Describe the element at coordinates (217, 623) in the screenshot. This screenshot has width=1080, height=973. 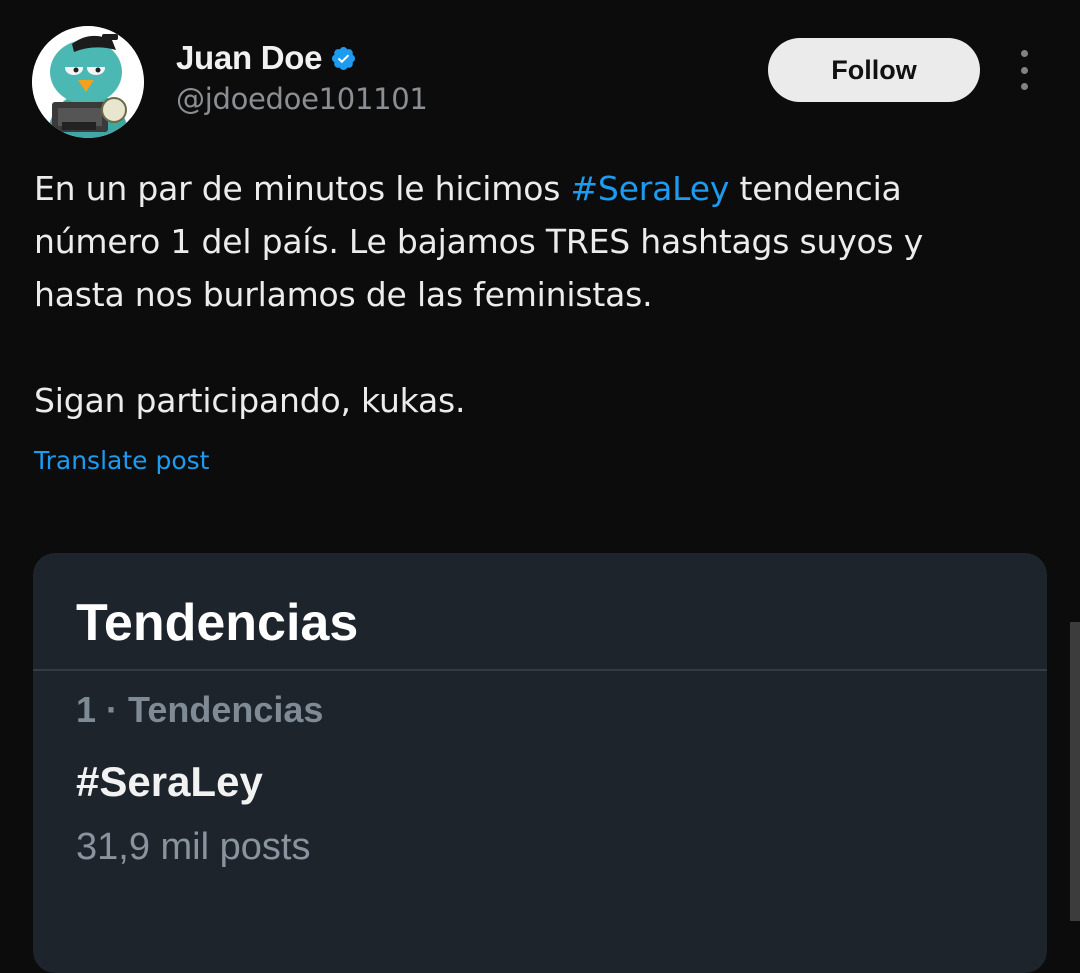
I see `media-title: Tendencias` at that location.